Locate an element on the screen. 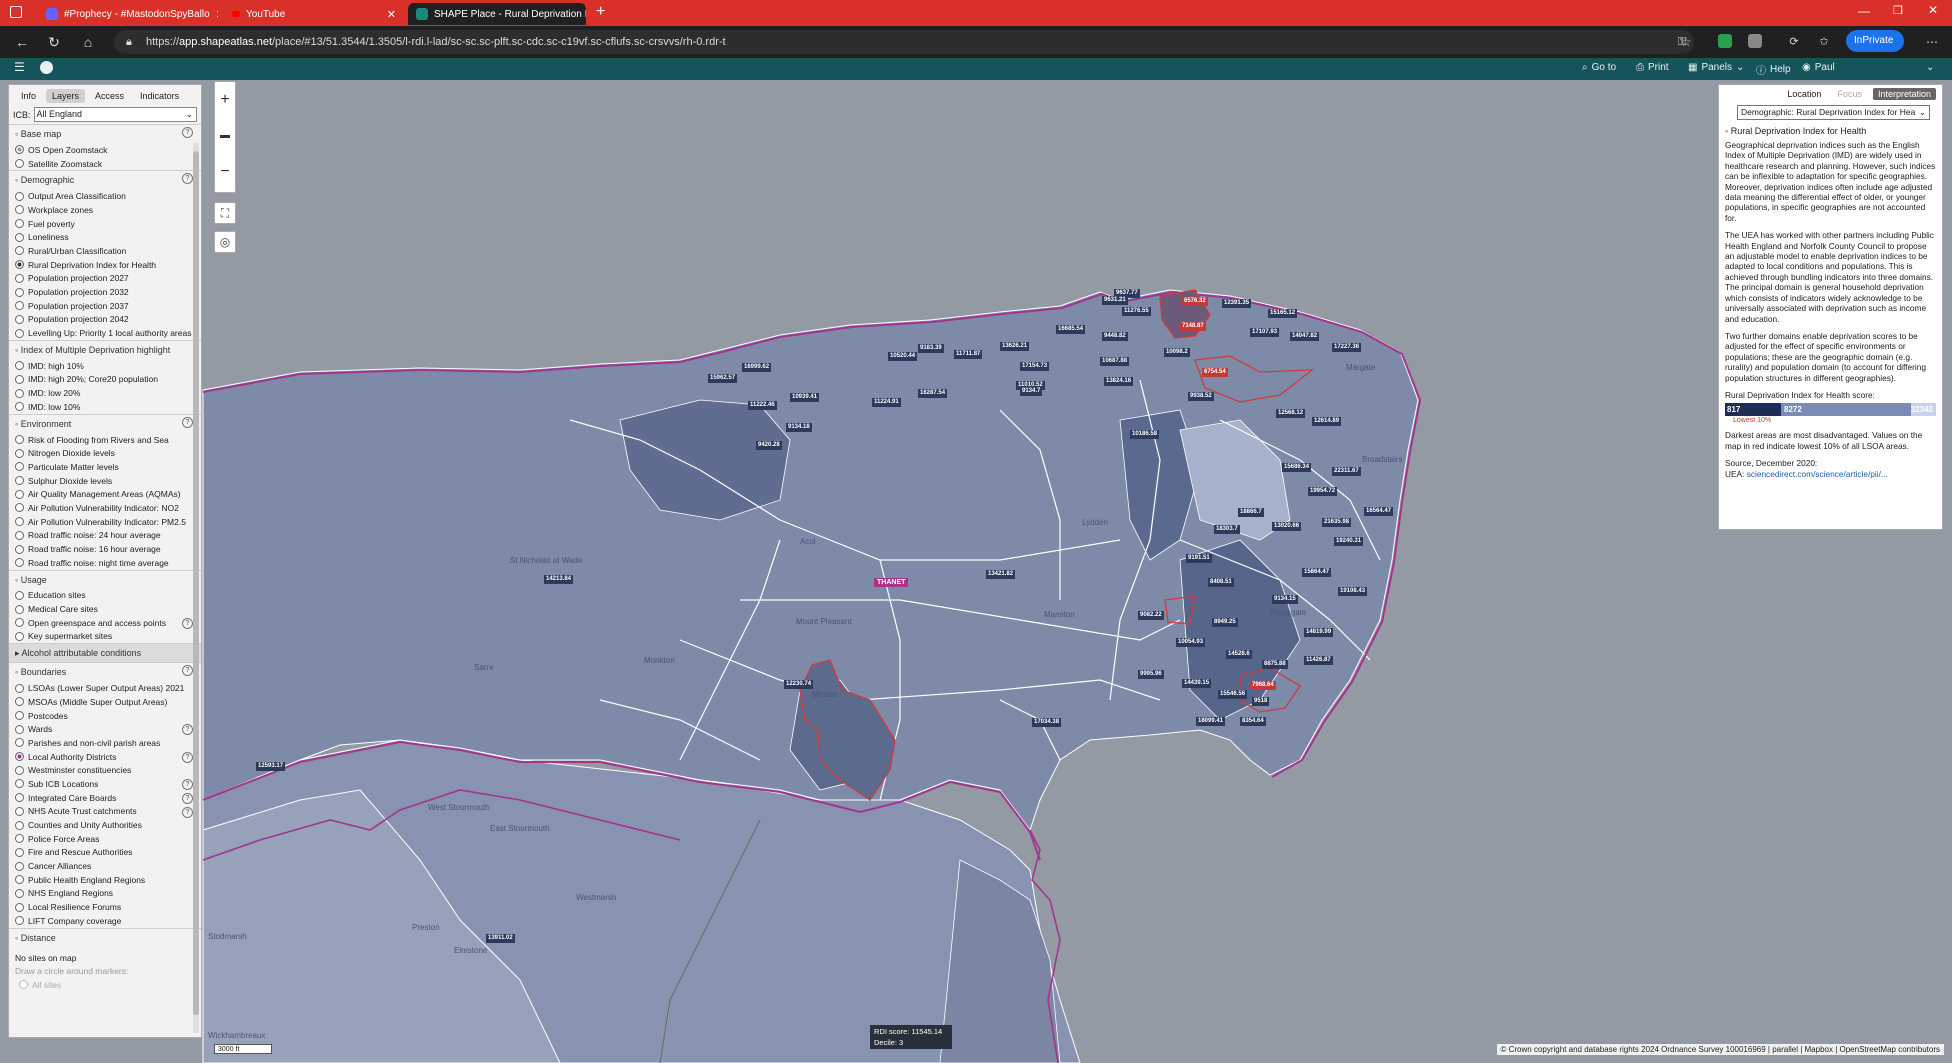  inprivate-badge: InPrivate is located at coordinates (1875, 41).